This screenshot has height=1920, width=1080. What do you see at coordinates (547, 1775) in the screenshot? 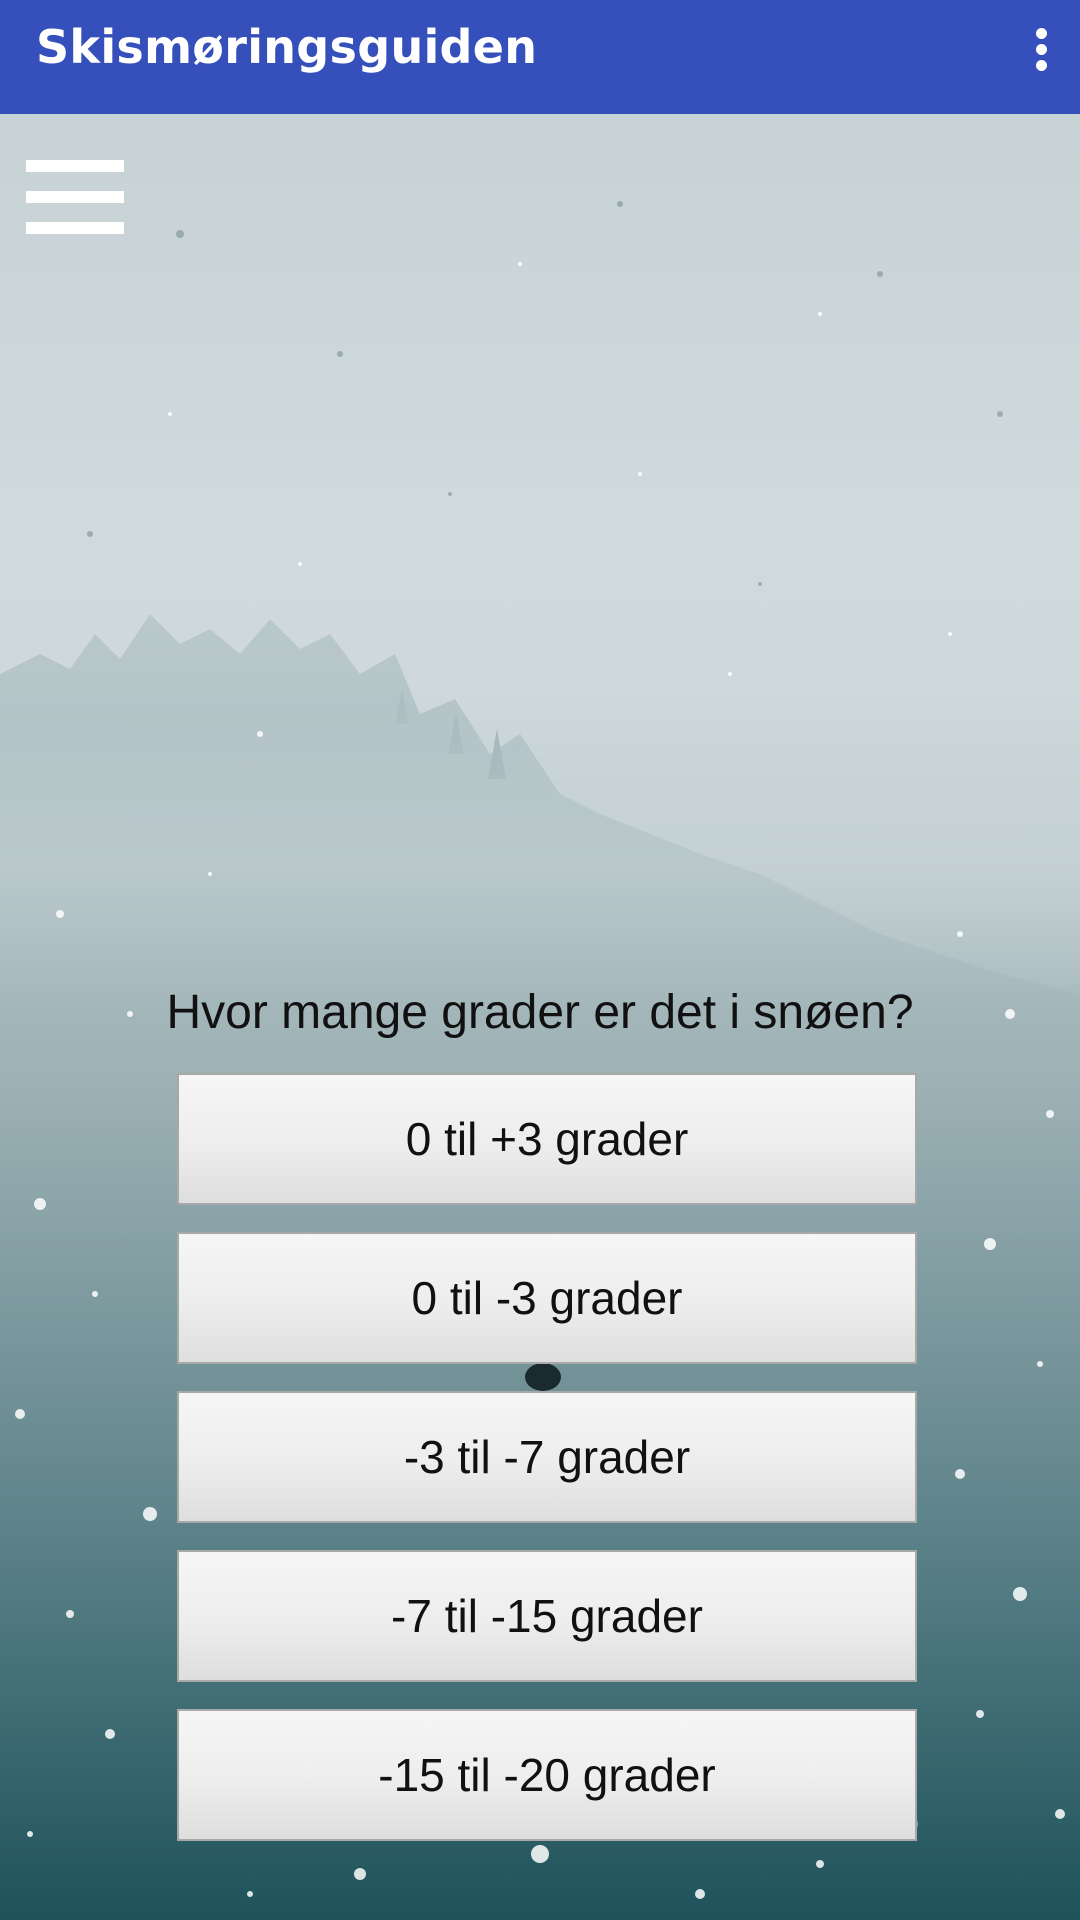
I see `option-button-minus-15-to-minus-20: -15 til -20 grader` at bounding box center [547, 1775].